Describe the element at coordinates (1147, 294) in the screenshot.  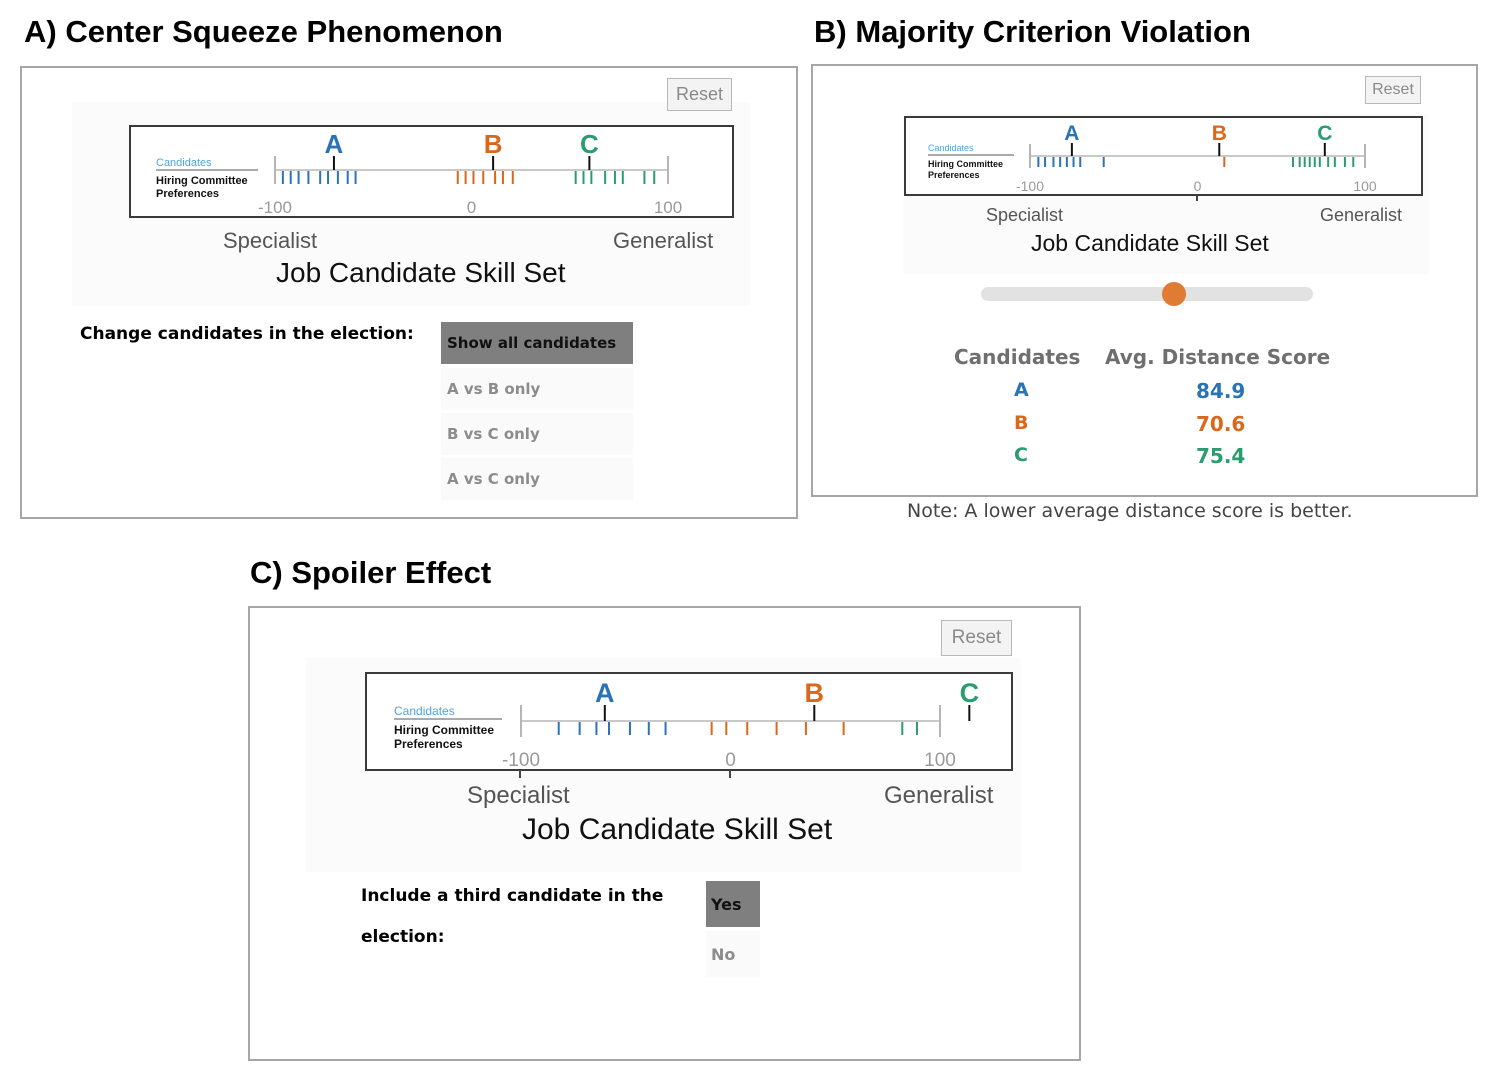
I see `slider-track` at that location.